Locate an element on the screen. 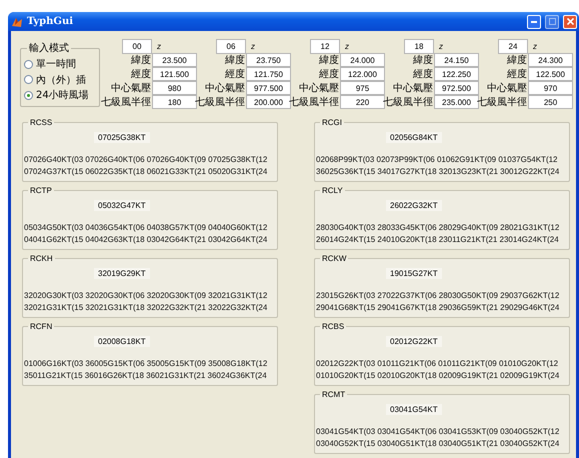 The width and height of the screenshot is (579, 458). input-field: 972.500 is located at coordinates (456, 88).